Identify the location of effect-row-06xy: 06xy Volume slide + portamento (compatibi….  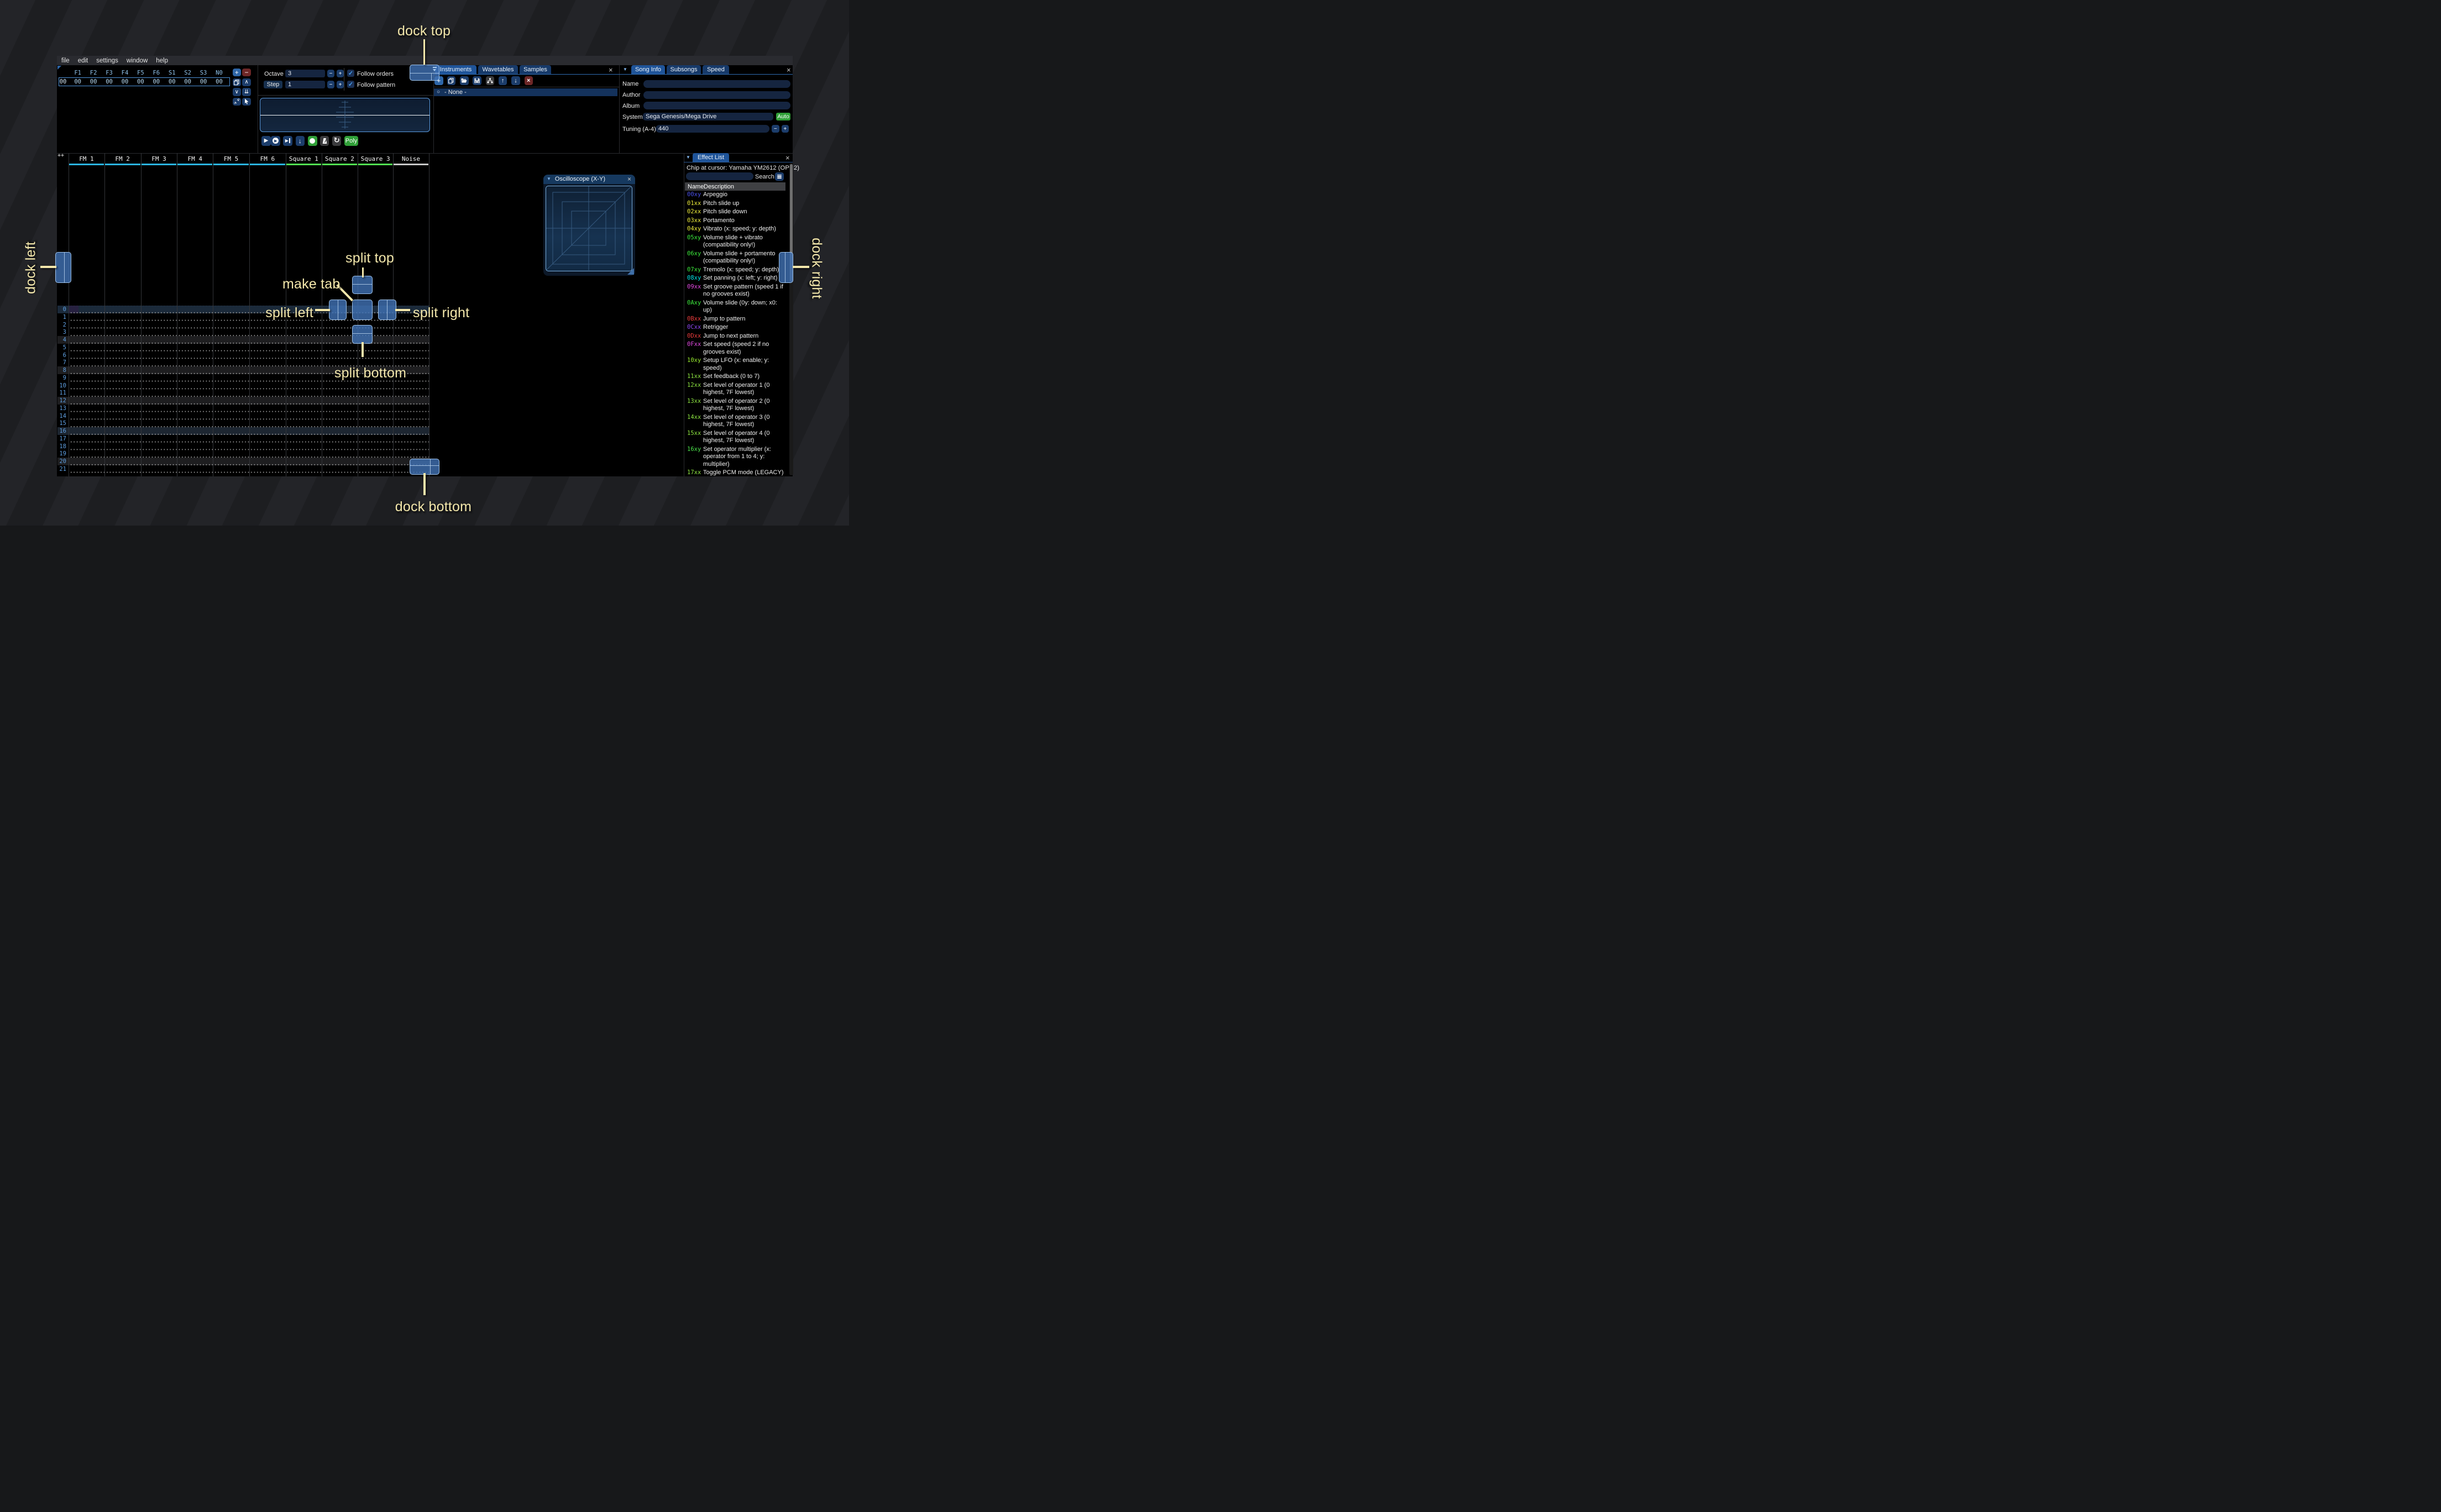
(736, 258).